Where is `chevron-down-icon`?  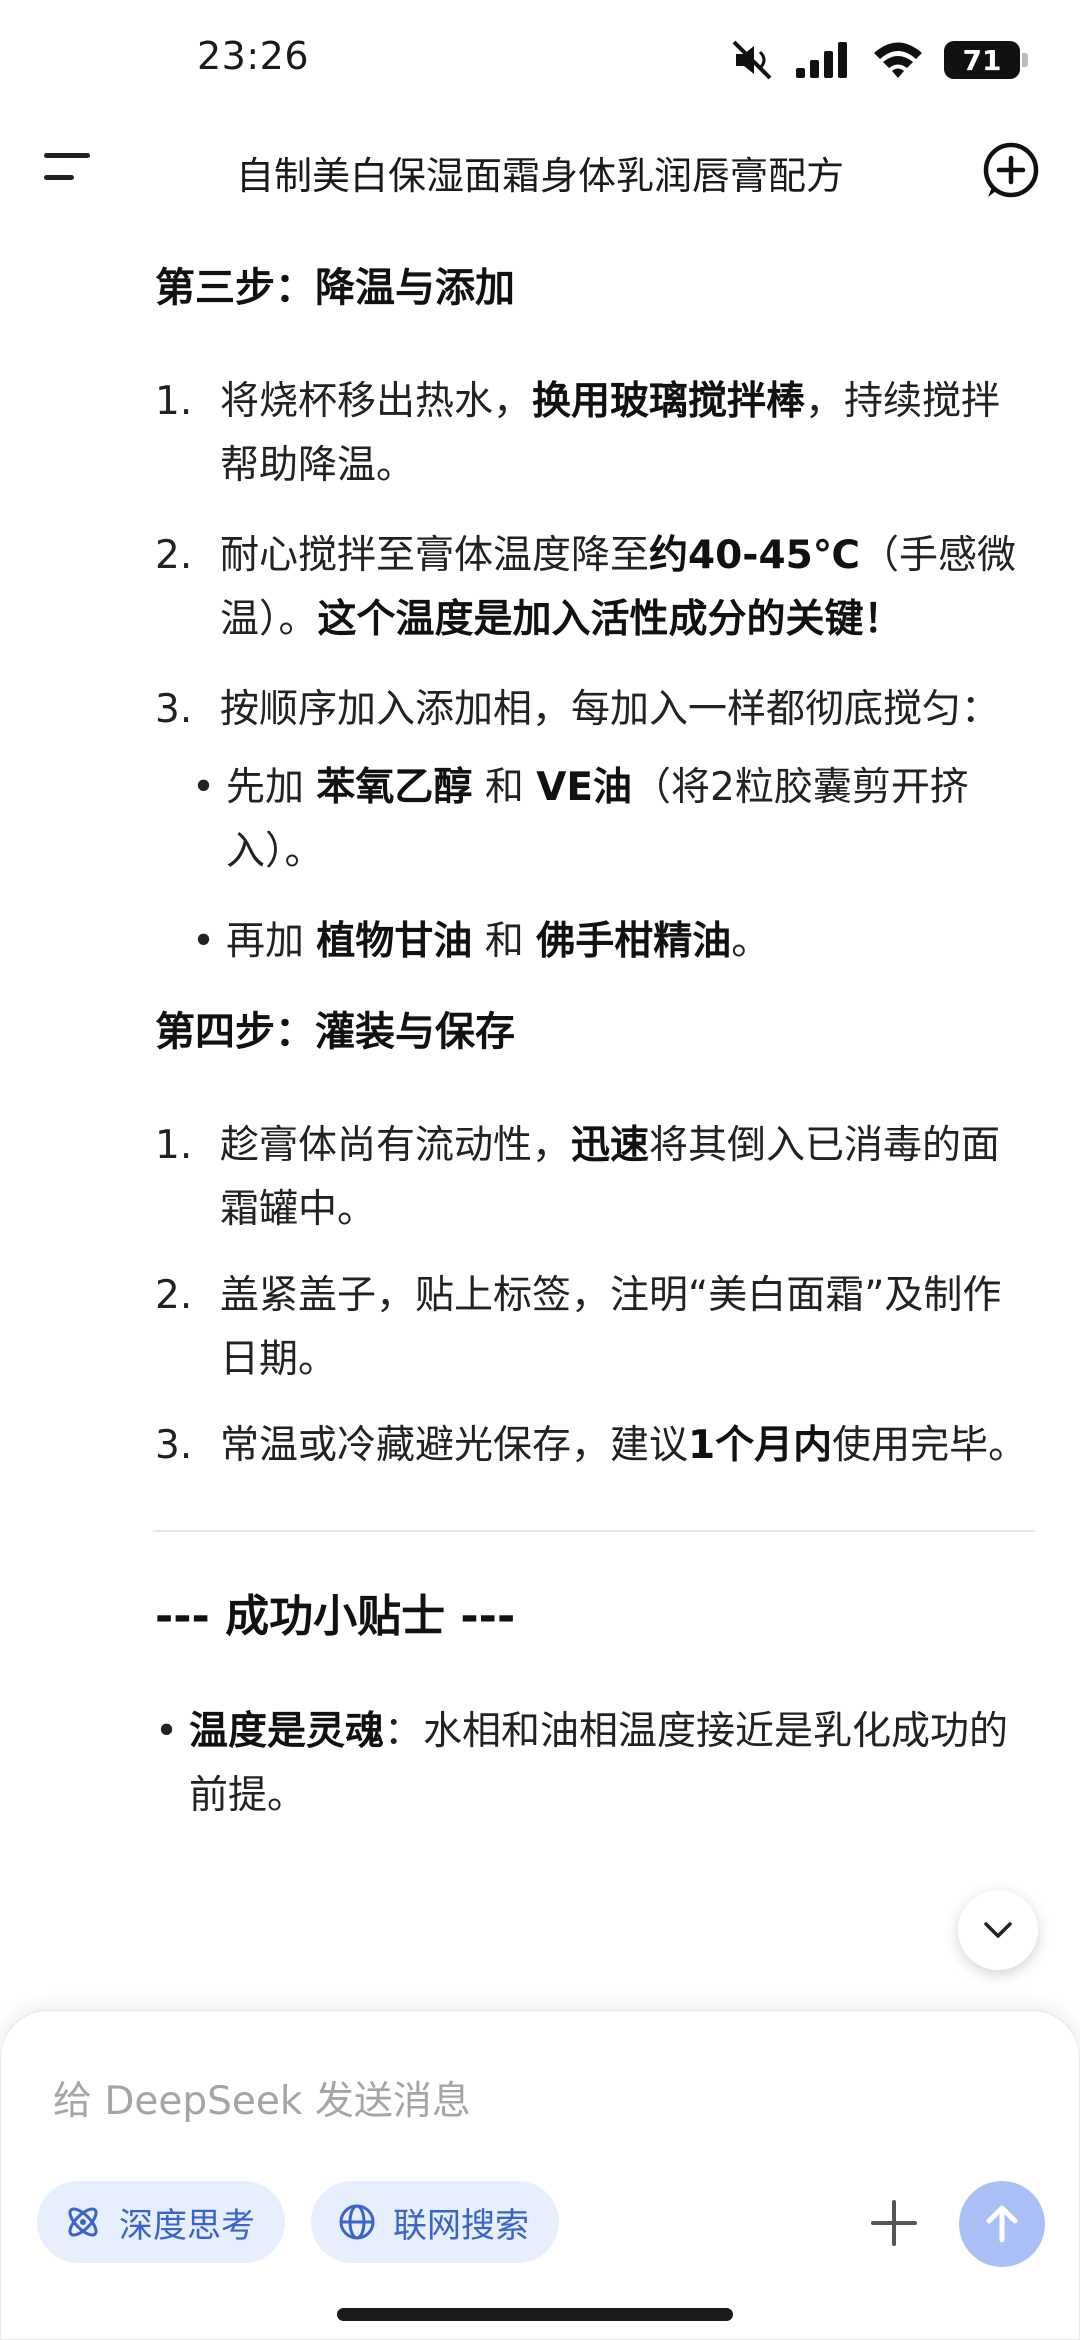 chevron-down-icon is located at coordinates (998, 1930).